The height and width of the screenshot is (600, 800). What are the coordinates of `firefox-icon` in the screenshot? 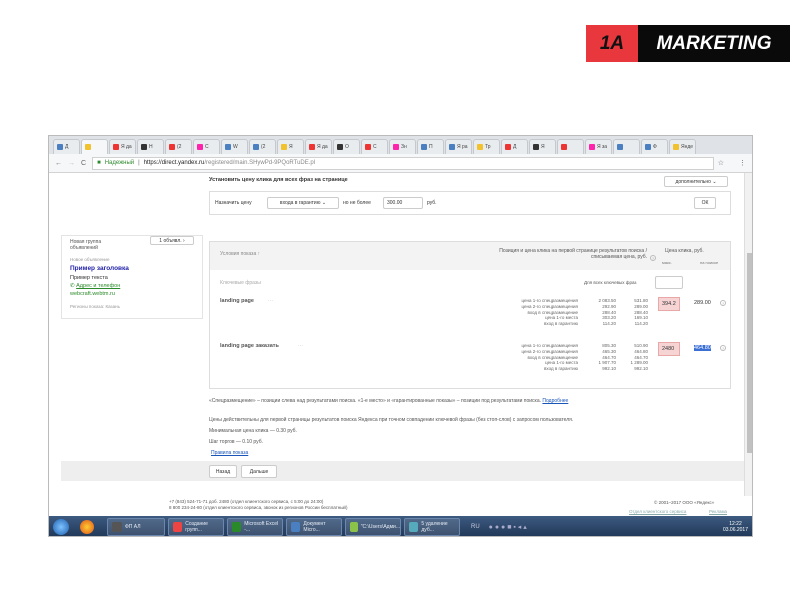 It's located at (87, 527).